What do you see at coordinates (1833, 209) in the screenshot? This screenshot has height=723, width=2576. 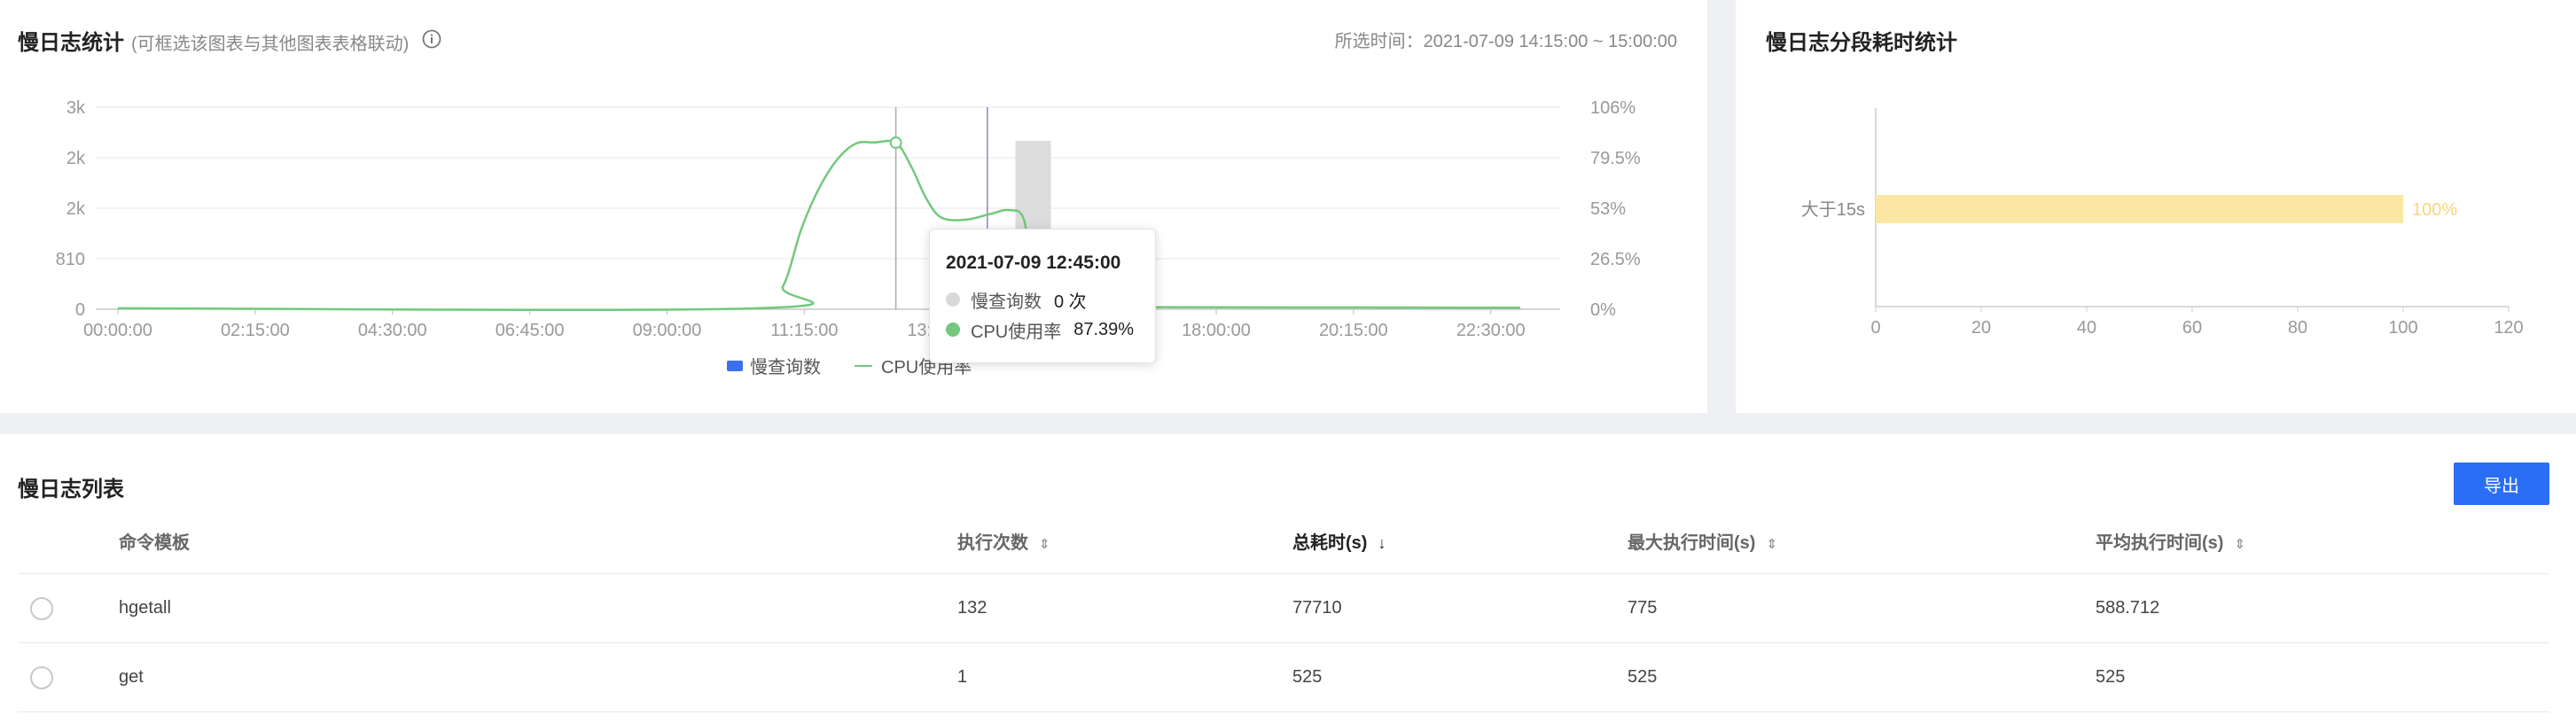 I see `category-label: 大于15s` at bounding box center [1833, 209].